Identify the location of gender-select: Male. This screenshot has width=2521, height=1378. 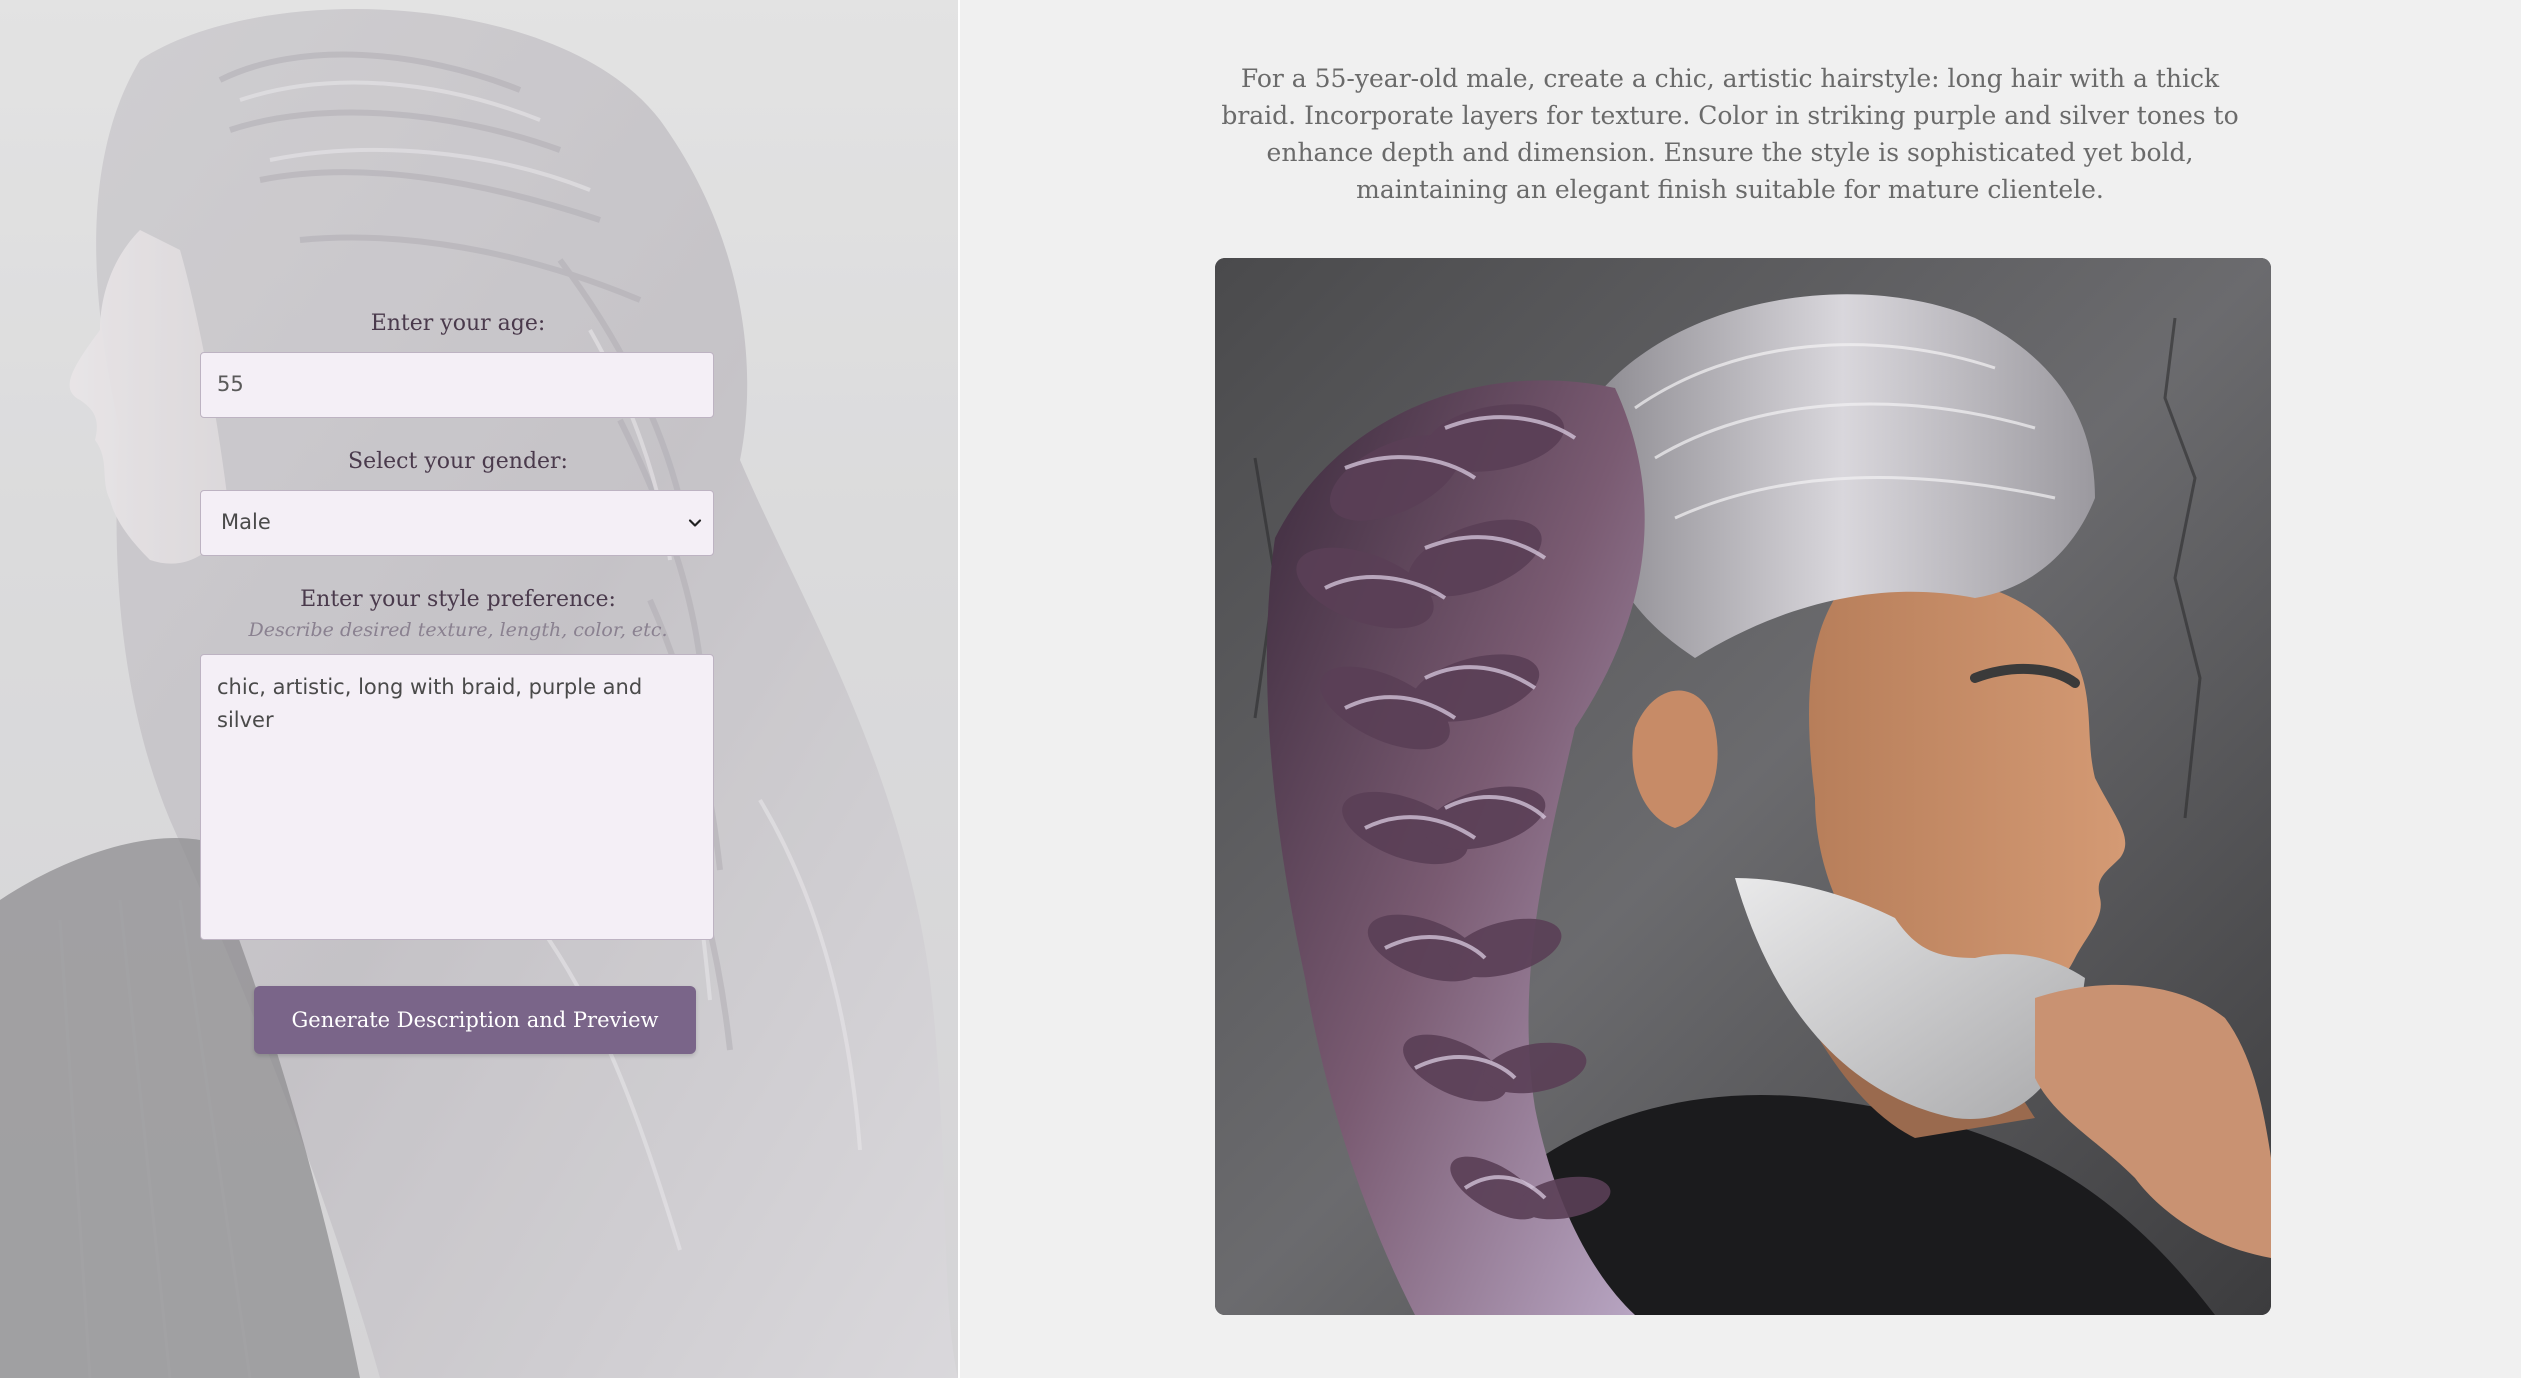
(457, 523).